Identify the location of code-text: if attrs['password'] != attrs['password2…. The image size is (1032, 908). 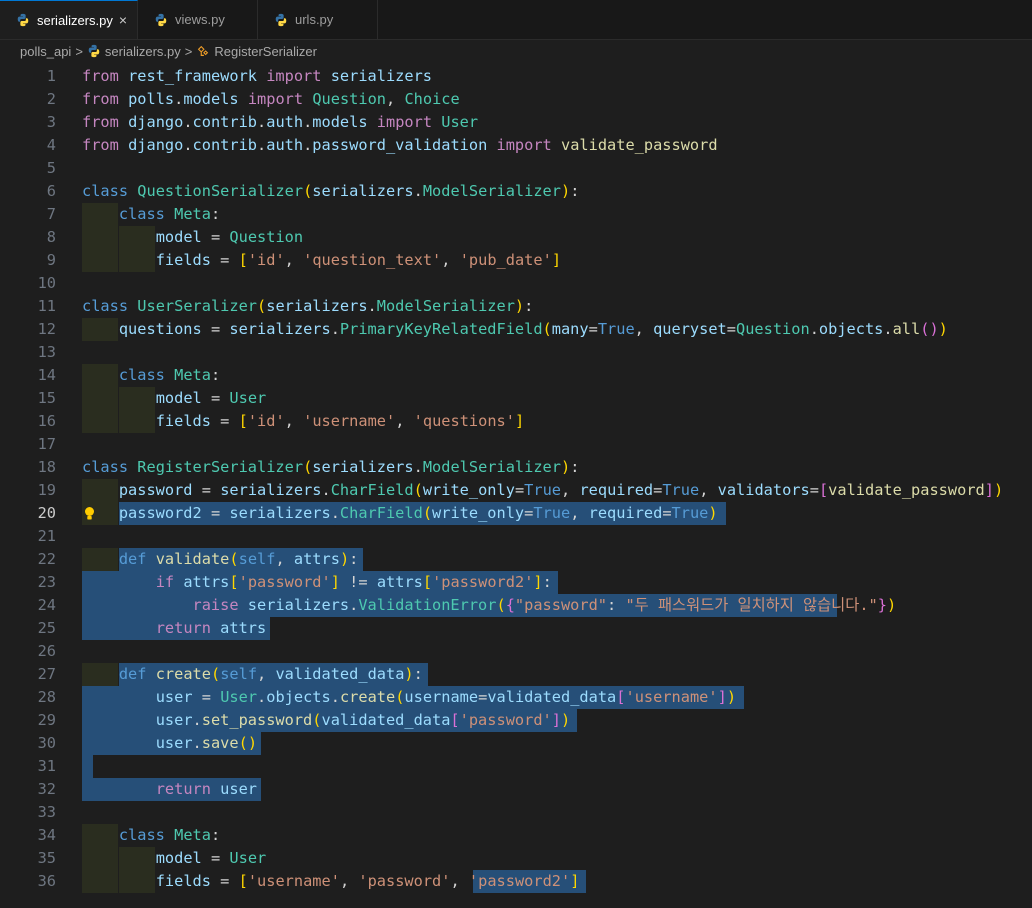
(353, 582).